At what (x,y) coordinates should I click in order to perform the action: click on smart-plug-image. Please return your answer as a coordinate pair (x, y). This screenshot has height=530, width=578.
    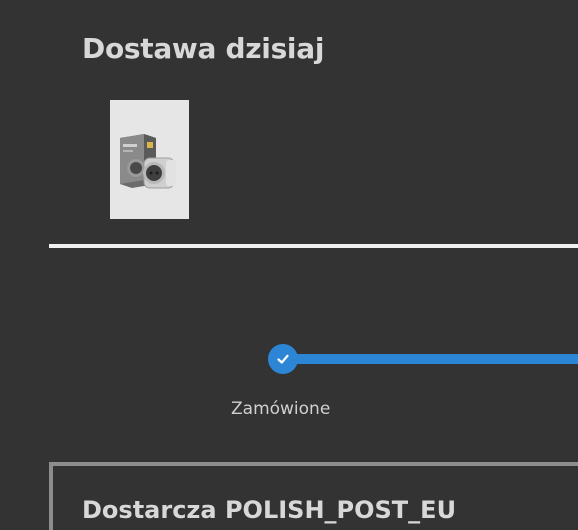
    Looking at the image, I should click on (148, 161).